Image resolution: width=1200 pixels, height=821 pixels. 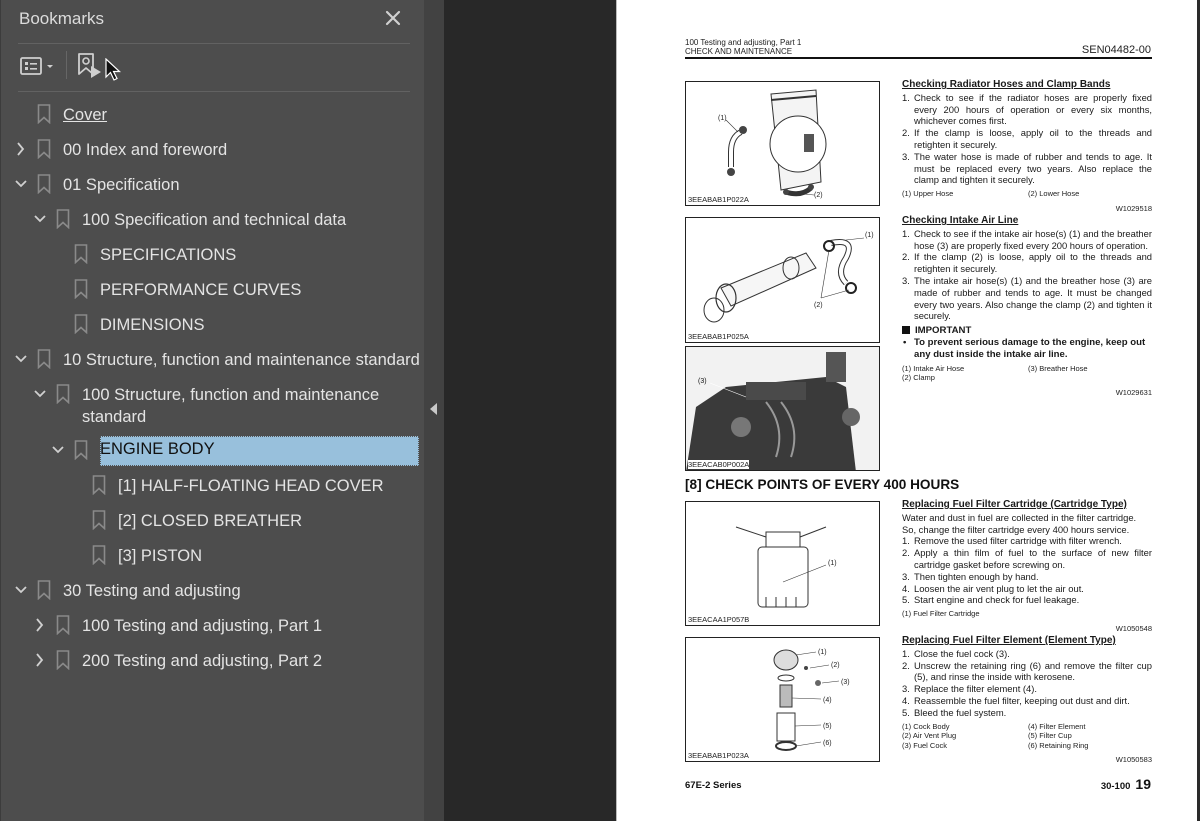 I want to click on bookmark-label: 30 Testing and adjusting, so click(x=152, y=591).